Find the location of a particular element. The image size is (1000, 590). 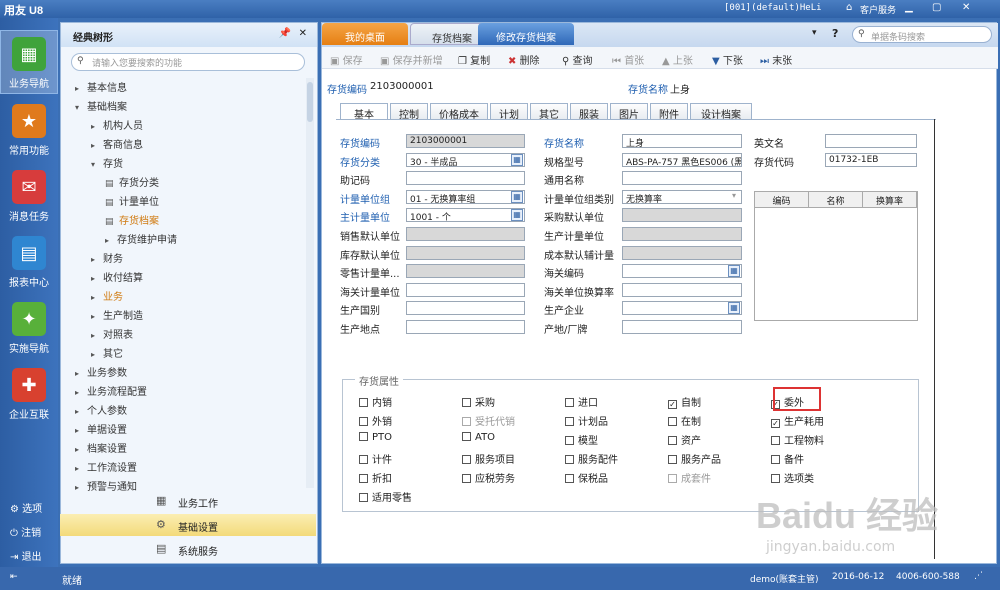

subtab-7: 附件 is located at coordinates (669, 112).